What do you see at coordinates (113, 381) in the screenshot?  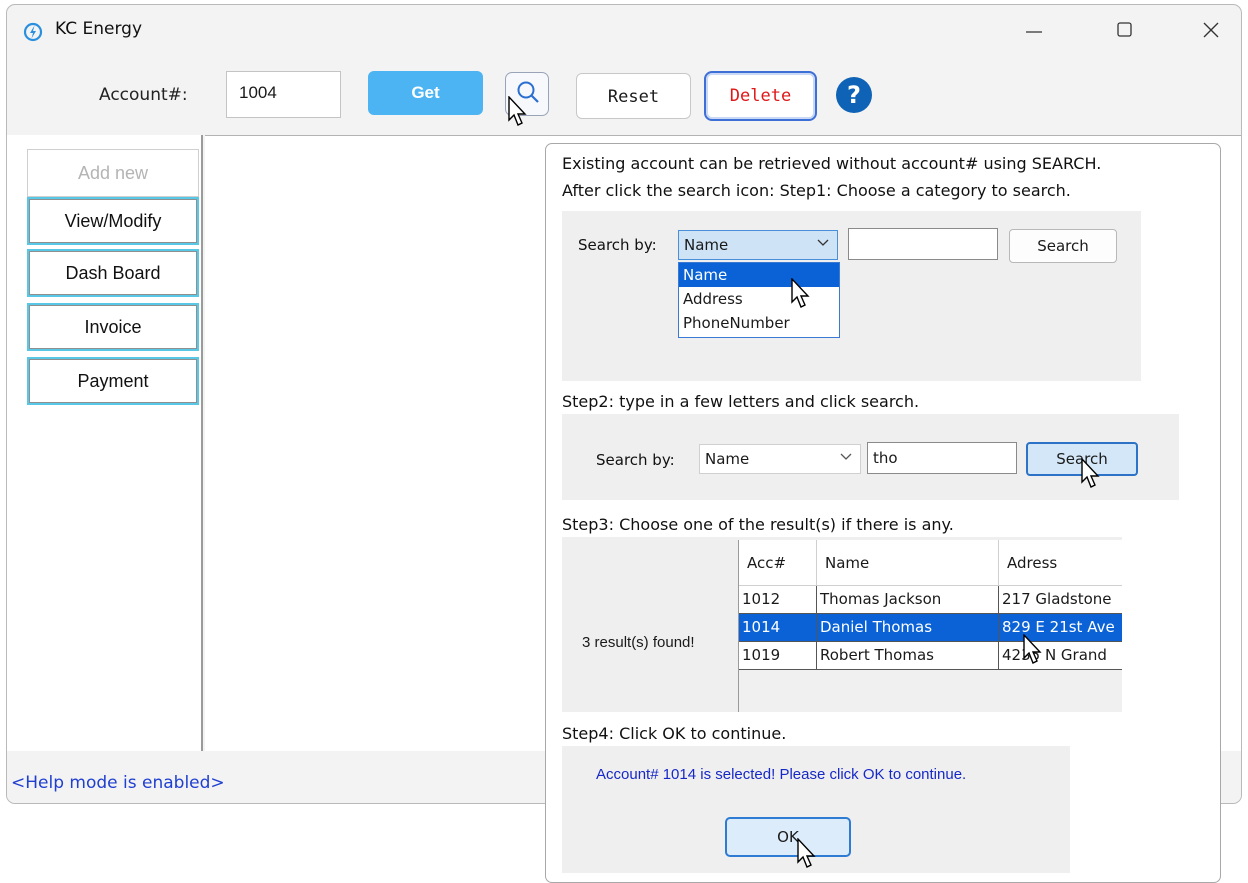 I see `sidebar-item-payment: Payment` at bounding box center [113, 381].